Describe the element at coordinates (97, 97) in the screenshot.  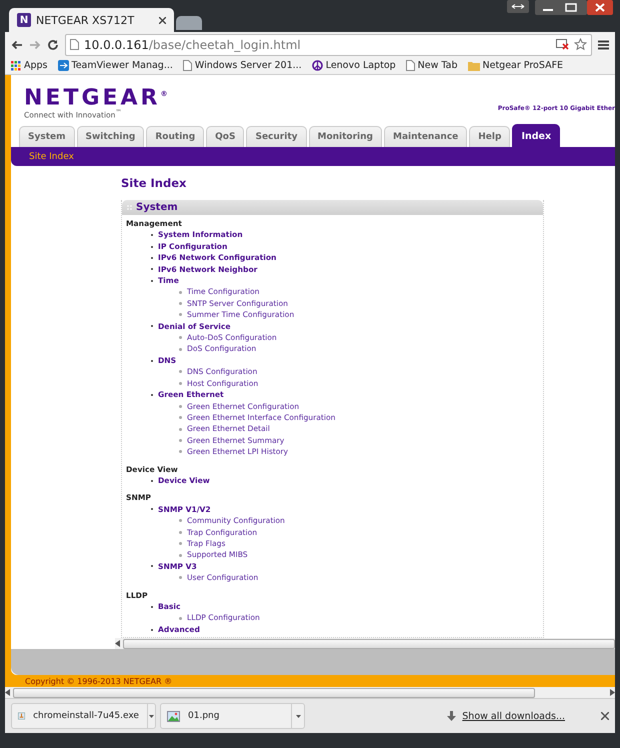
I see `logo: NETGEAR$^{®}$` at that location.